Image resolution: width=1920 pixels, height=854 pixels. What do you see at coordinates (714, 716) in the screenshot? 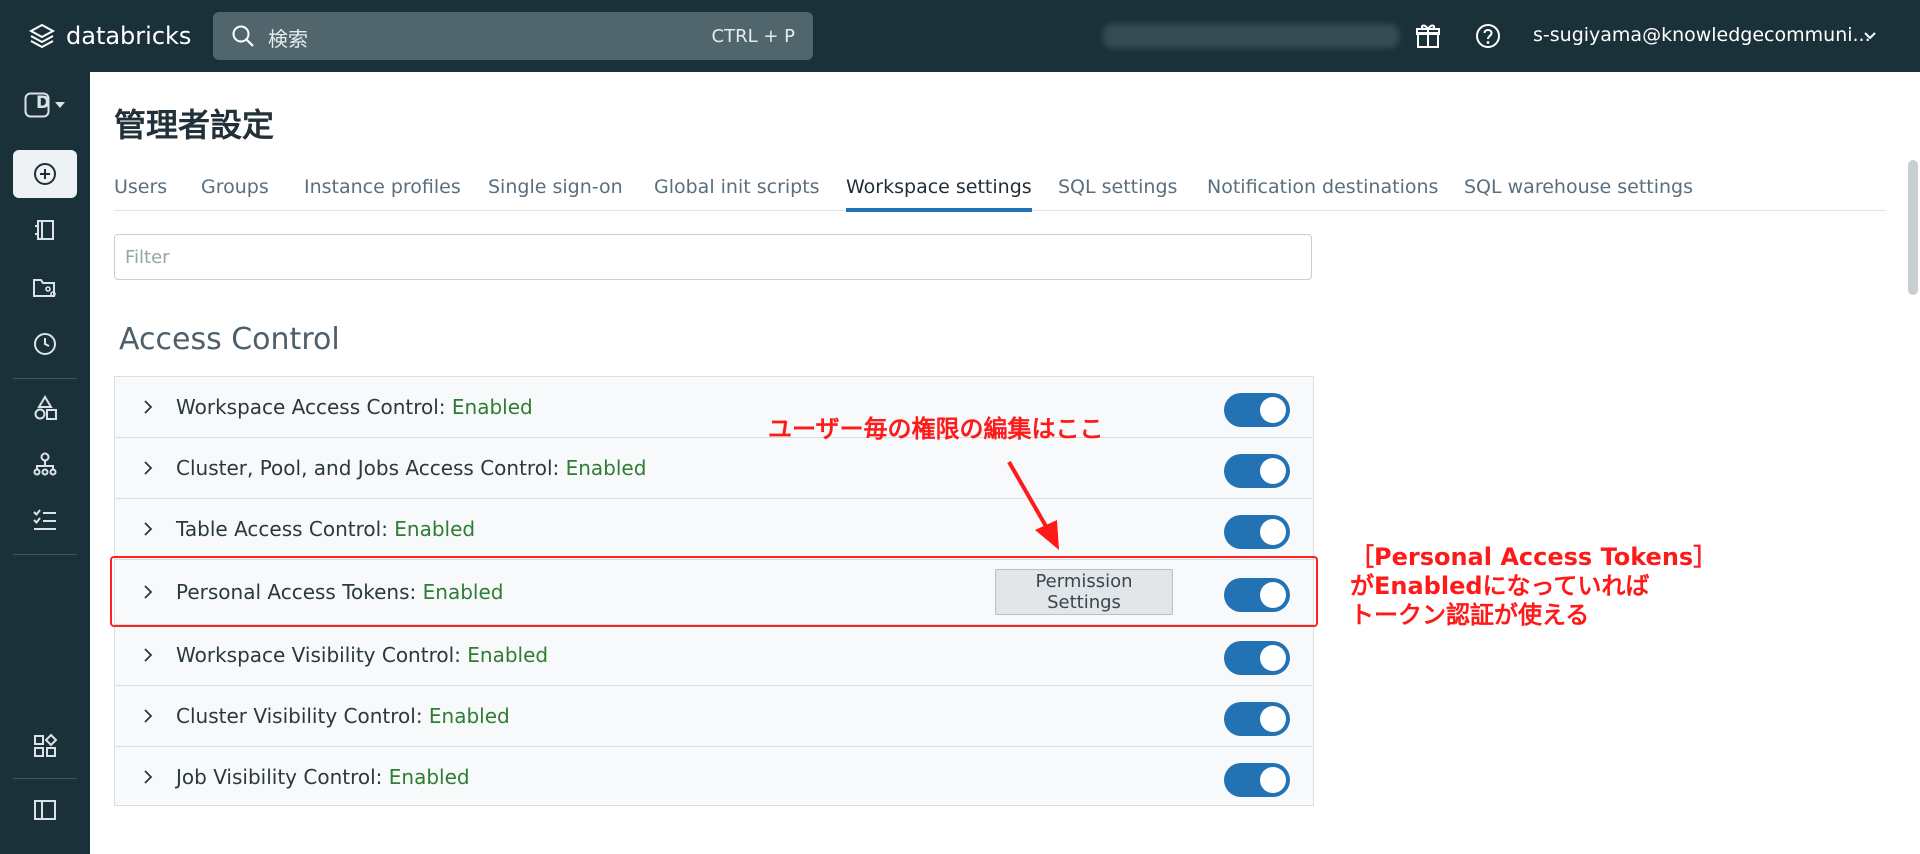
I see `setting-row-cluster-visibility-control: Cluster Visibility Control: Enabled` at bounding box center [714, 716].